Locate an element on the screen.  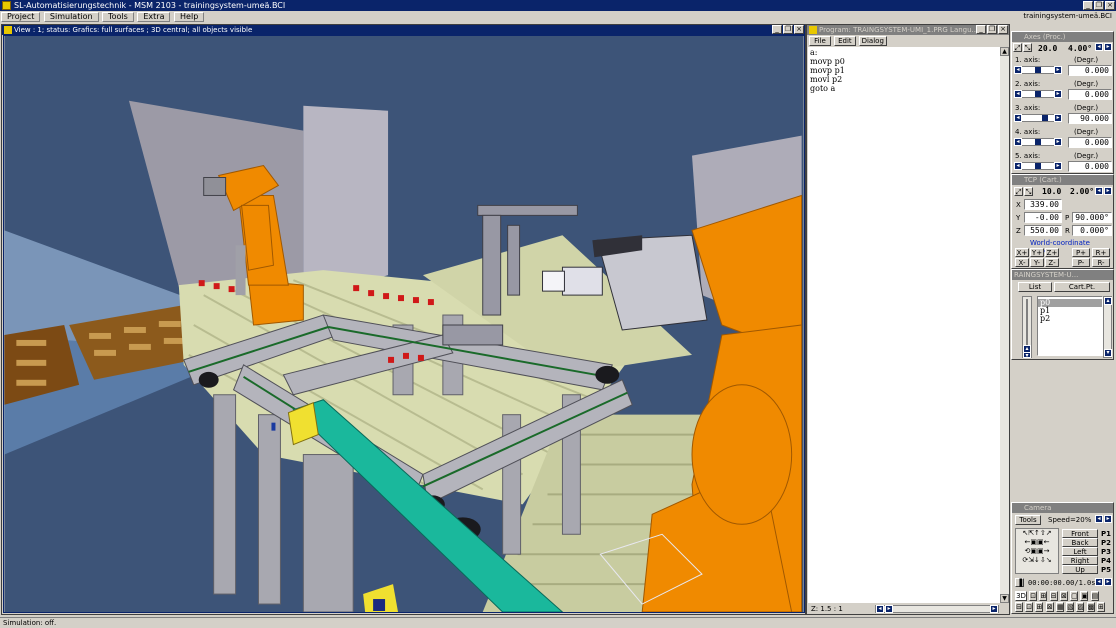
program-menu-dialog: Dialog is located at coordinates (872, 41).